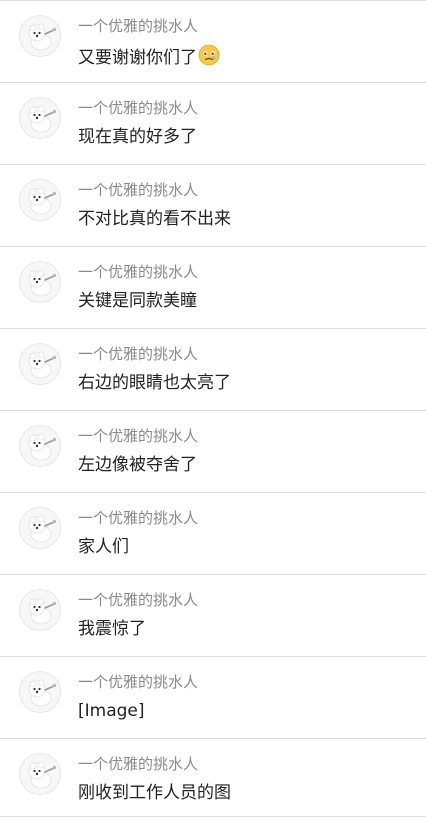 This screenshot has width=426, height=822. Describe the element at coordinates (103, 547) in the screenshot. I see `message-text: 家人们` at that location.